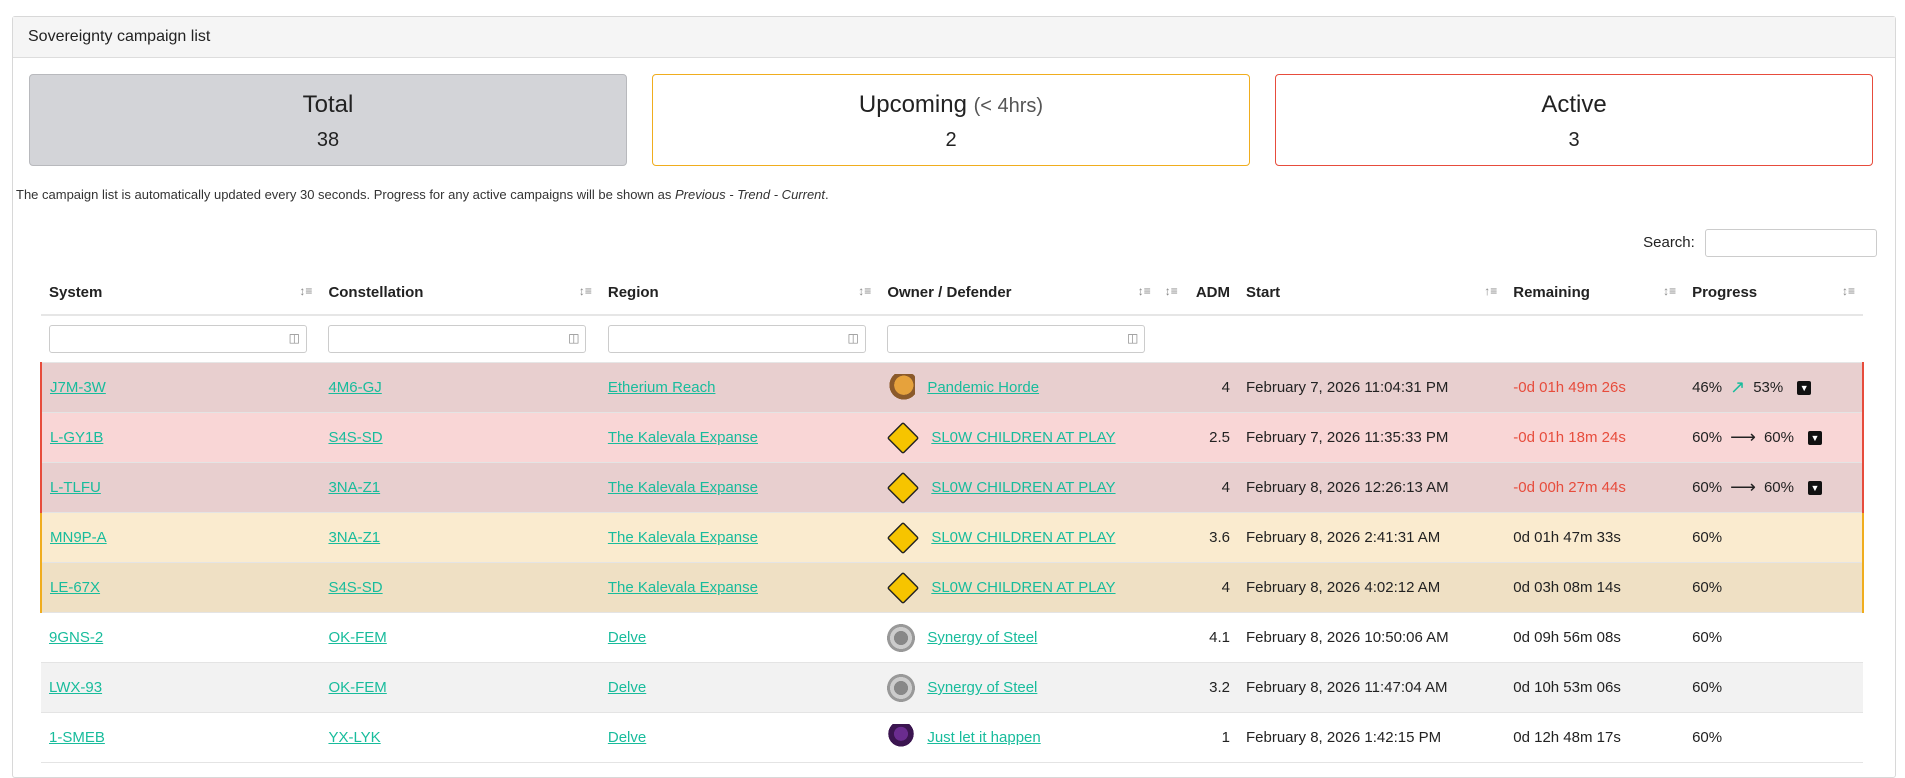  What do you see at coordinates (376, 292) in the screenshot?
I see `col-constellation-label: Constellation` at bounding box center [376, 292].